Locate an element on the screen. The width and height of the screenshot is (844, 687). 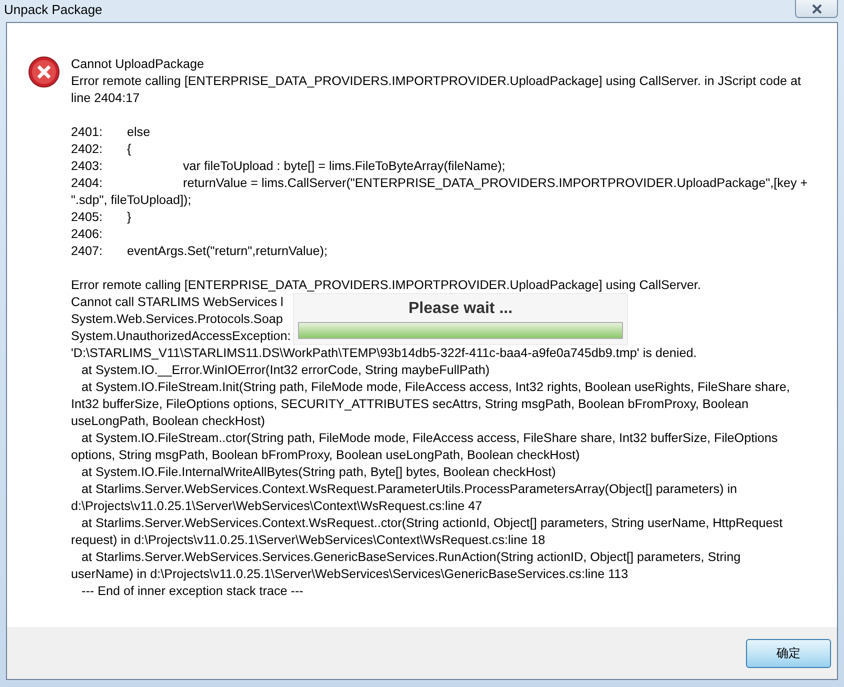
stack-trace-line: d:\Projects\v11.0.25.1\Server\WebServices\Context\WsRequest.cs:line 47 is located at coordinates (276, 506).